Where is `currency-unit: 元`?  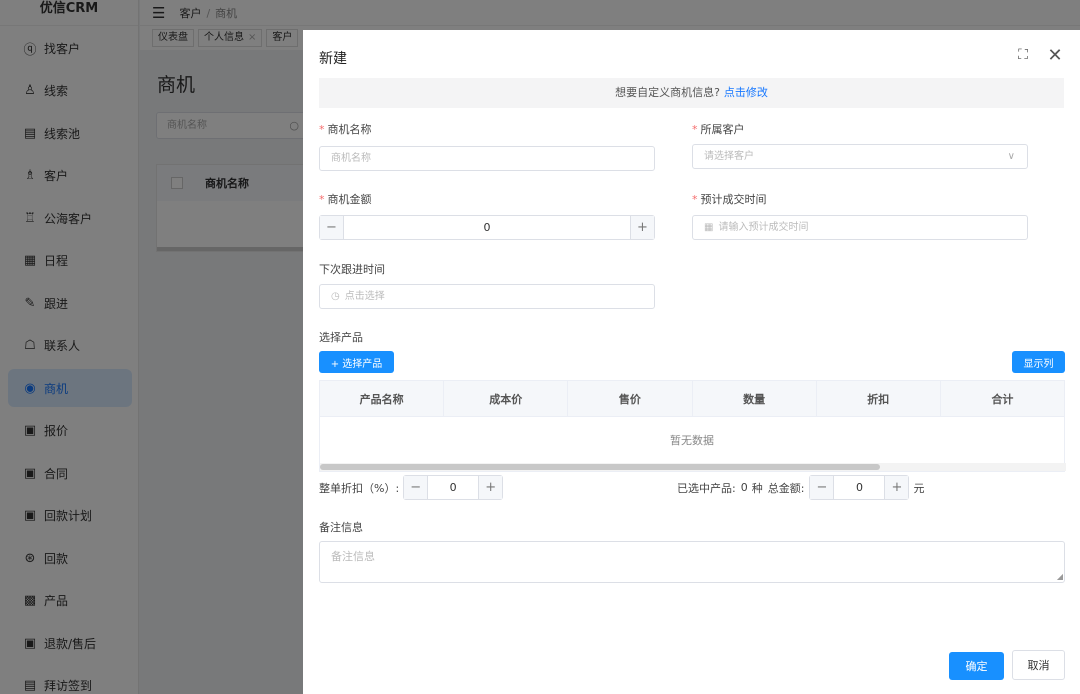 currency-unit: 元 is located at coordinates (919, 488).